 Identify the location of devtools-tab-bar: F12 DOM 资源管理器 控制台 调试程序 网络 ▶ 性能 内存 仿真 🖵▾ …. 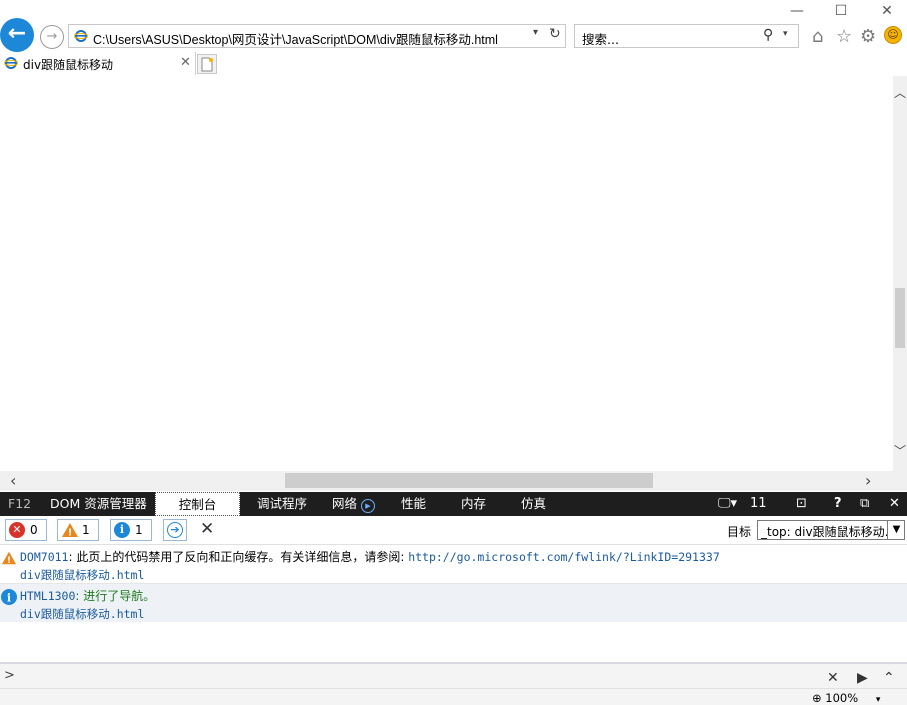
(453, 504).